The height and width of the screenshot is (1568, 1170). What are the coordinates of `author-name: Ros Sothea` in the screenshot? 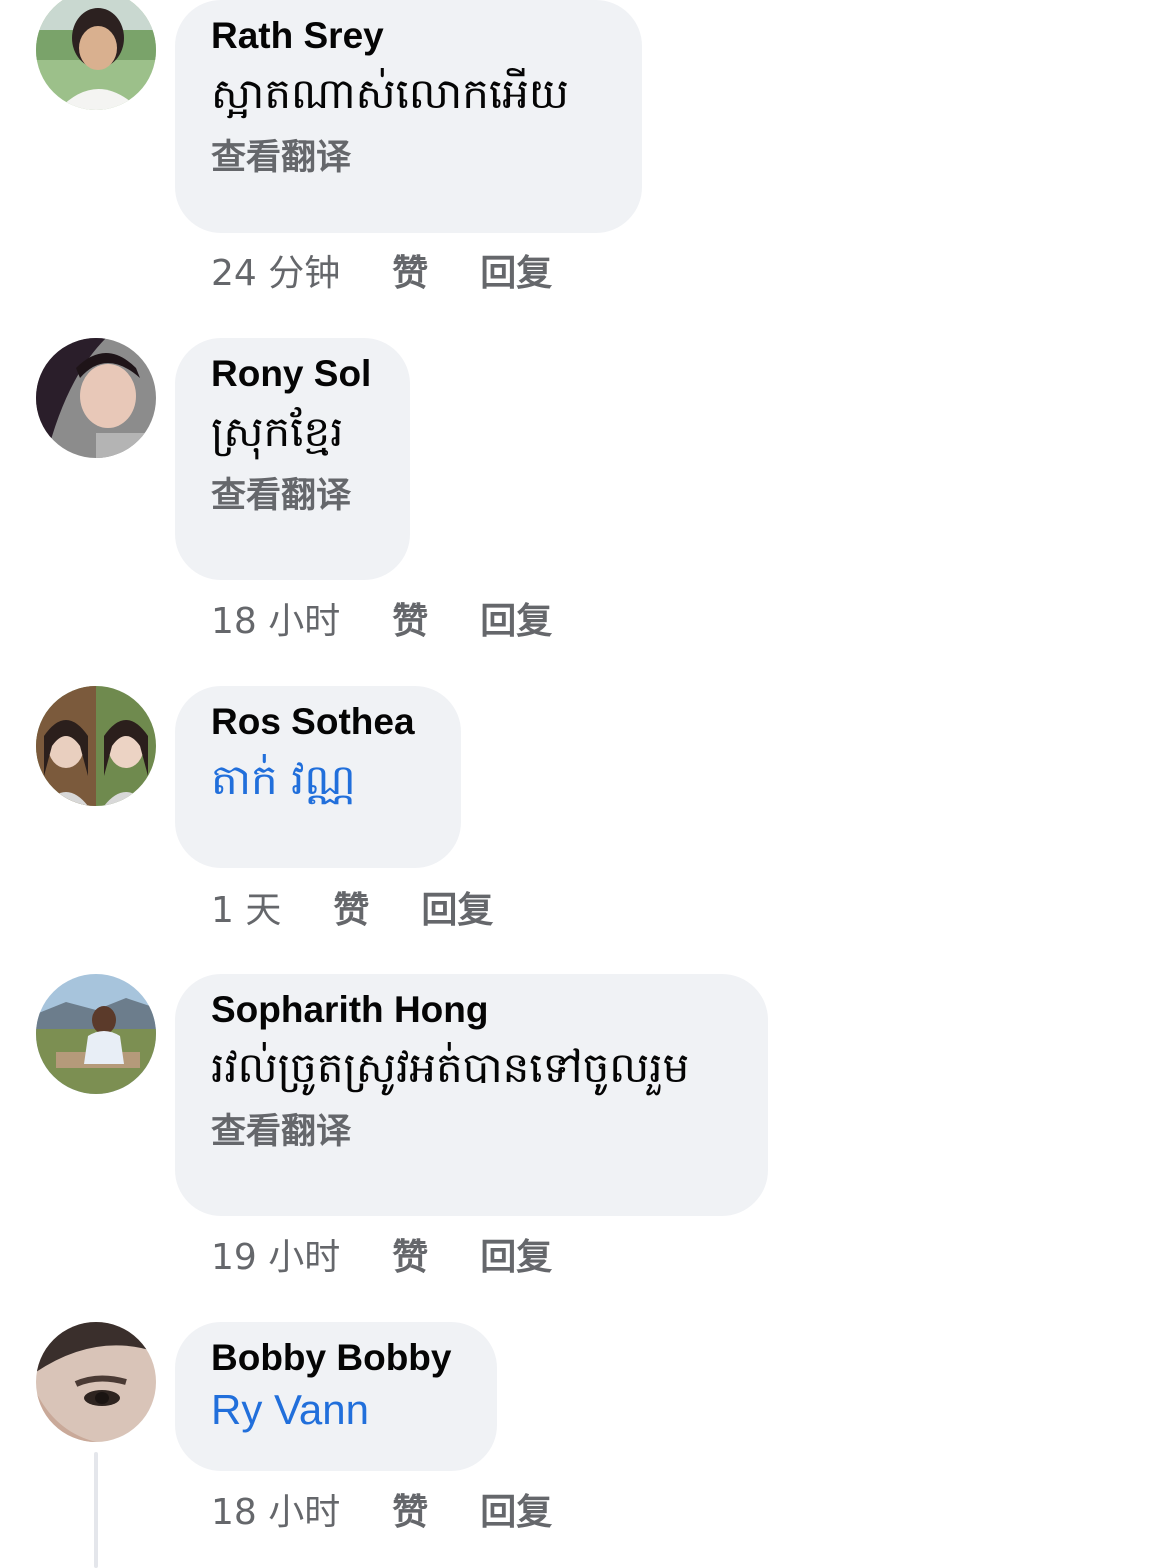 It's located at (318, 722).